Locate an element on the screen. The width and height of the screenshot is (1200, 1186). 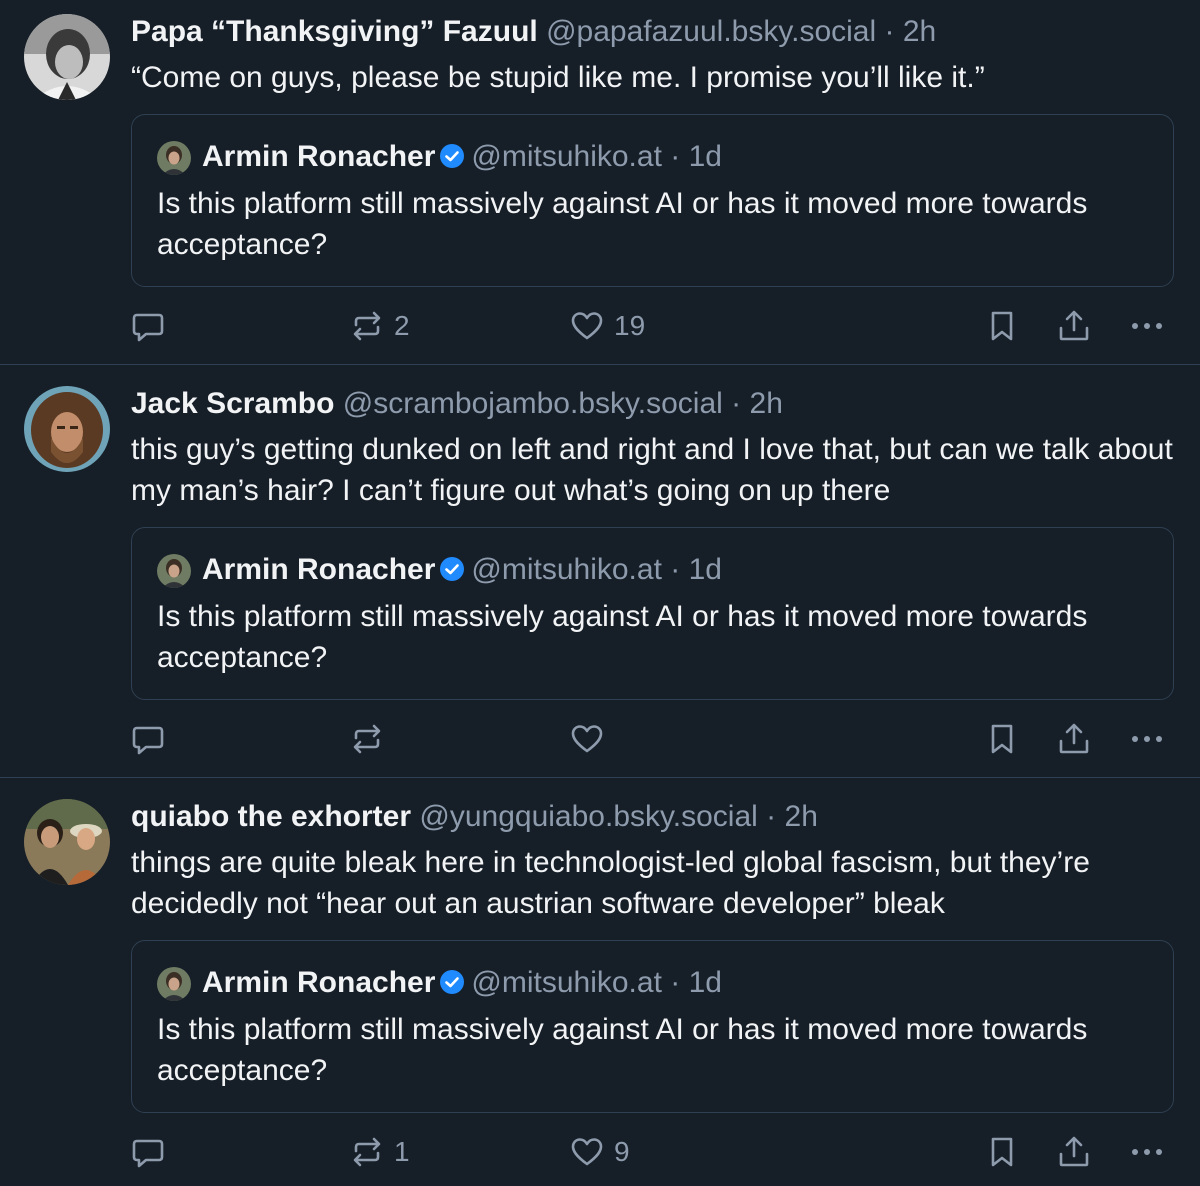
post-actions is located at coordinates (600, 739).